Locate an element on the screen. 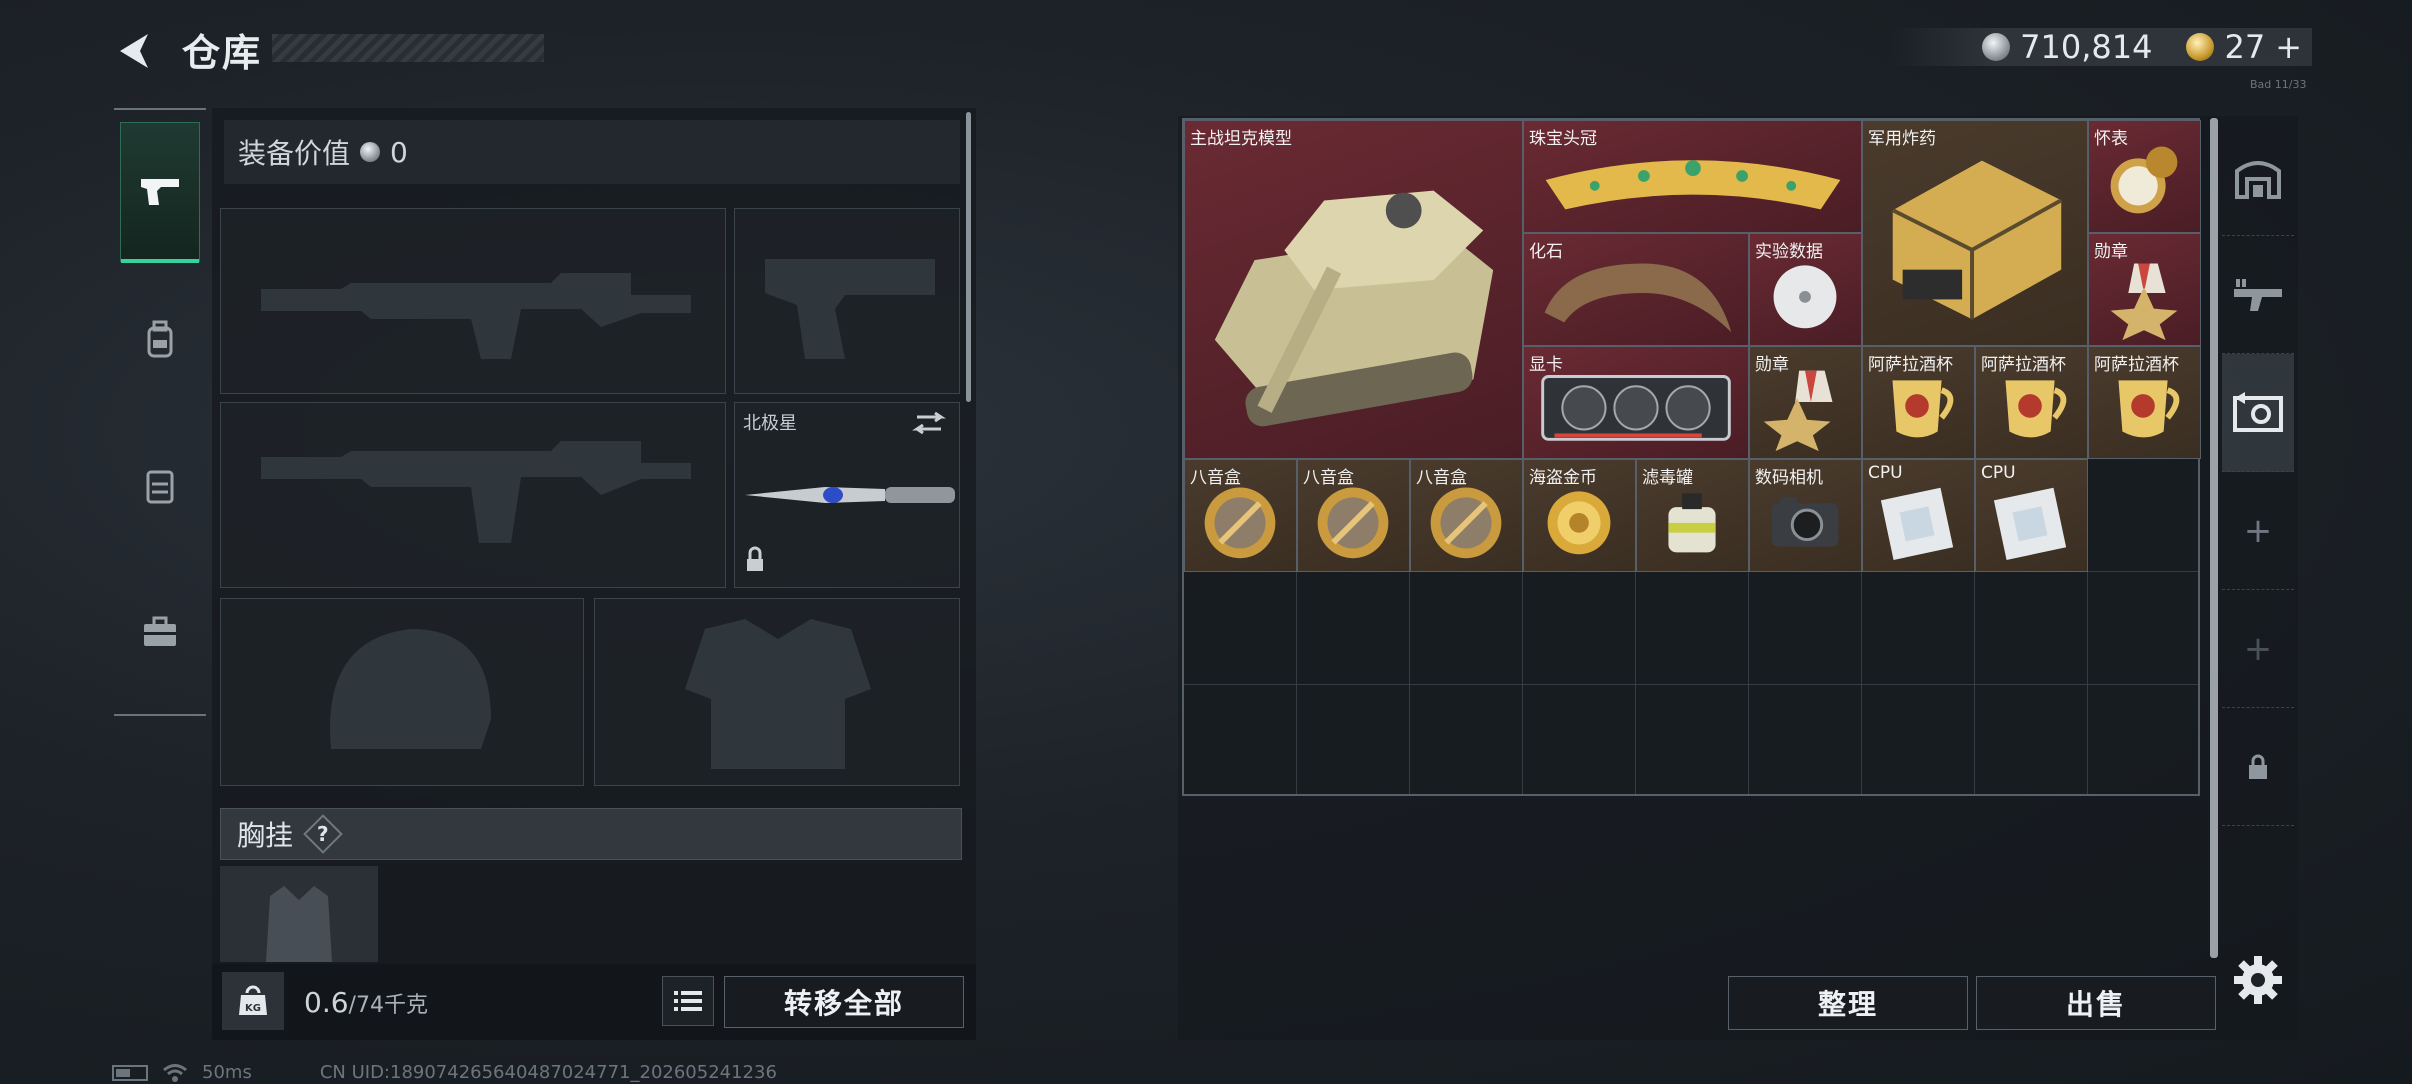  item-experiment-data: 实验数据 is located at coordinates (1805, 289).